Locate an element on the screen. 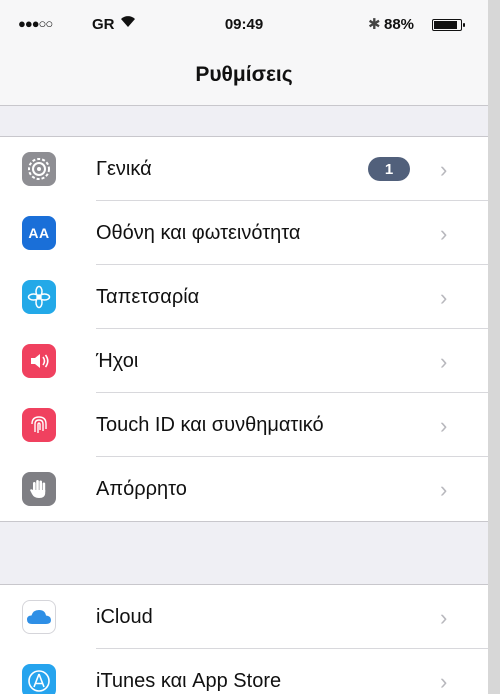  cloud-icon is located at coordinates (39, 617).